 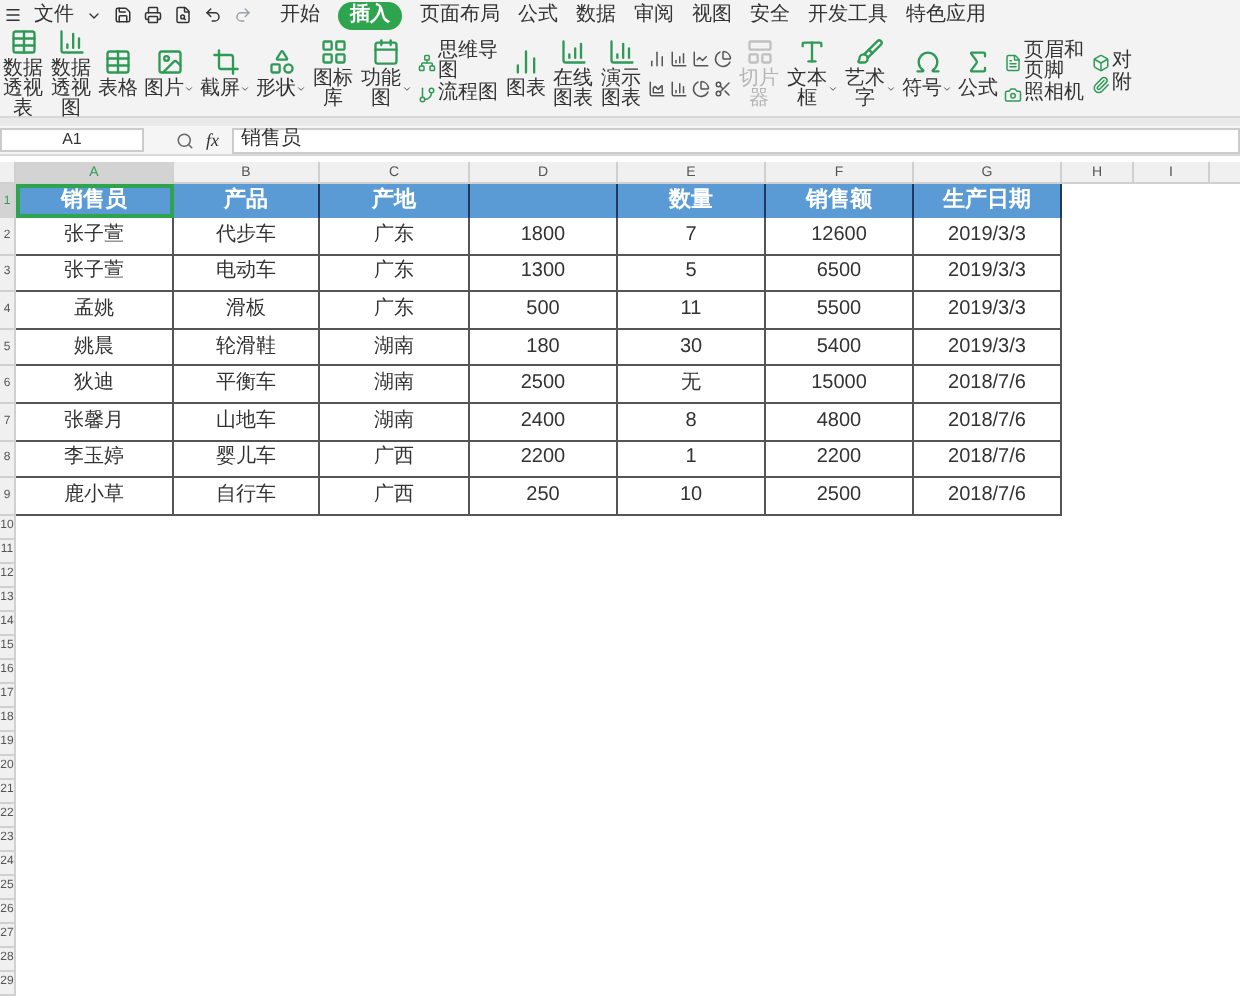 I want to click on header-cell, so click(x=544, y=201).